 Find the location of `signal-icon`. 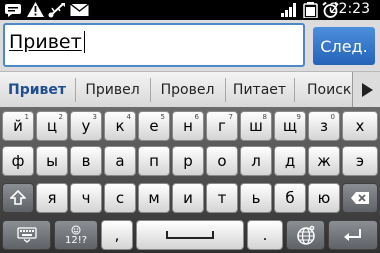

signal-icon is located at coordinates (289, 11).